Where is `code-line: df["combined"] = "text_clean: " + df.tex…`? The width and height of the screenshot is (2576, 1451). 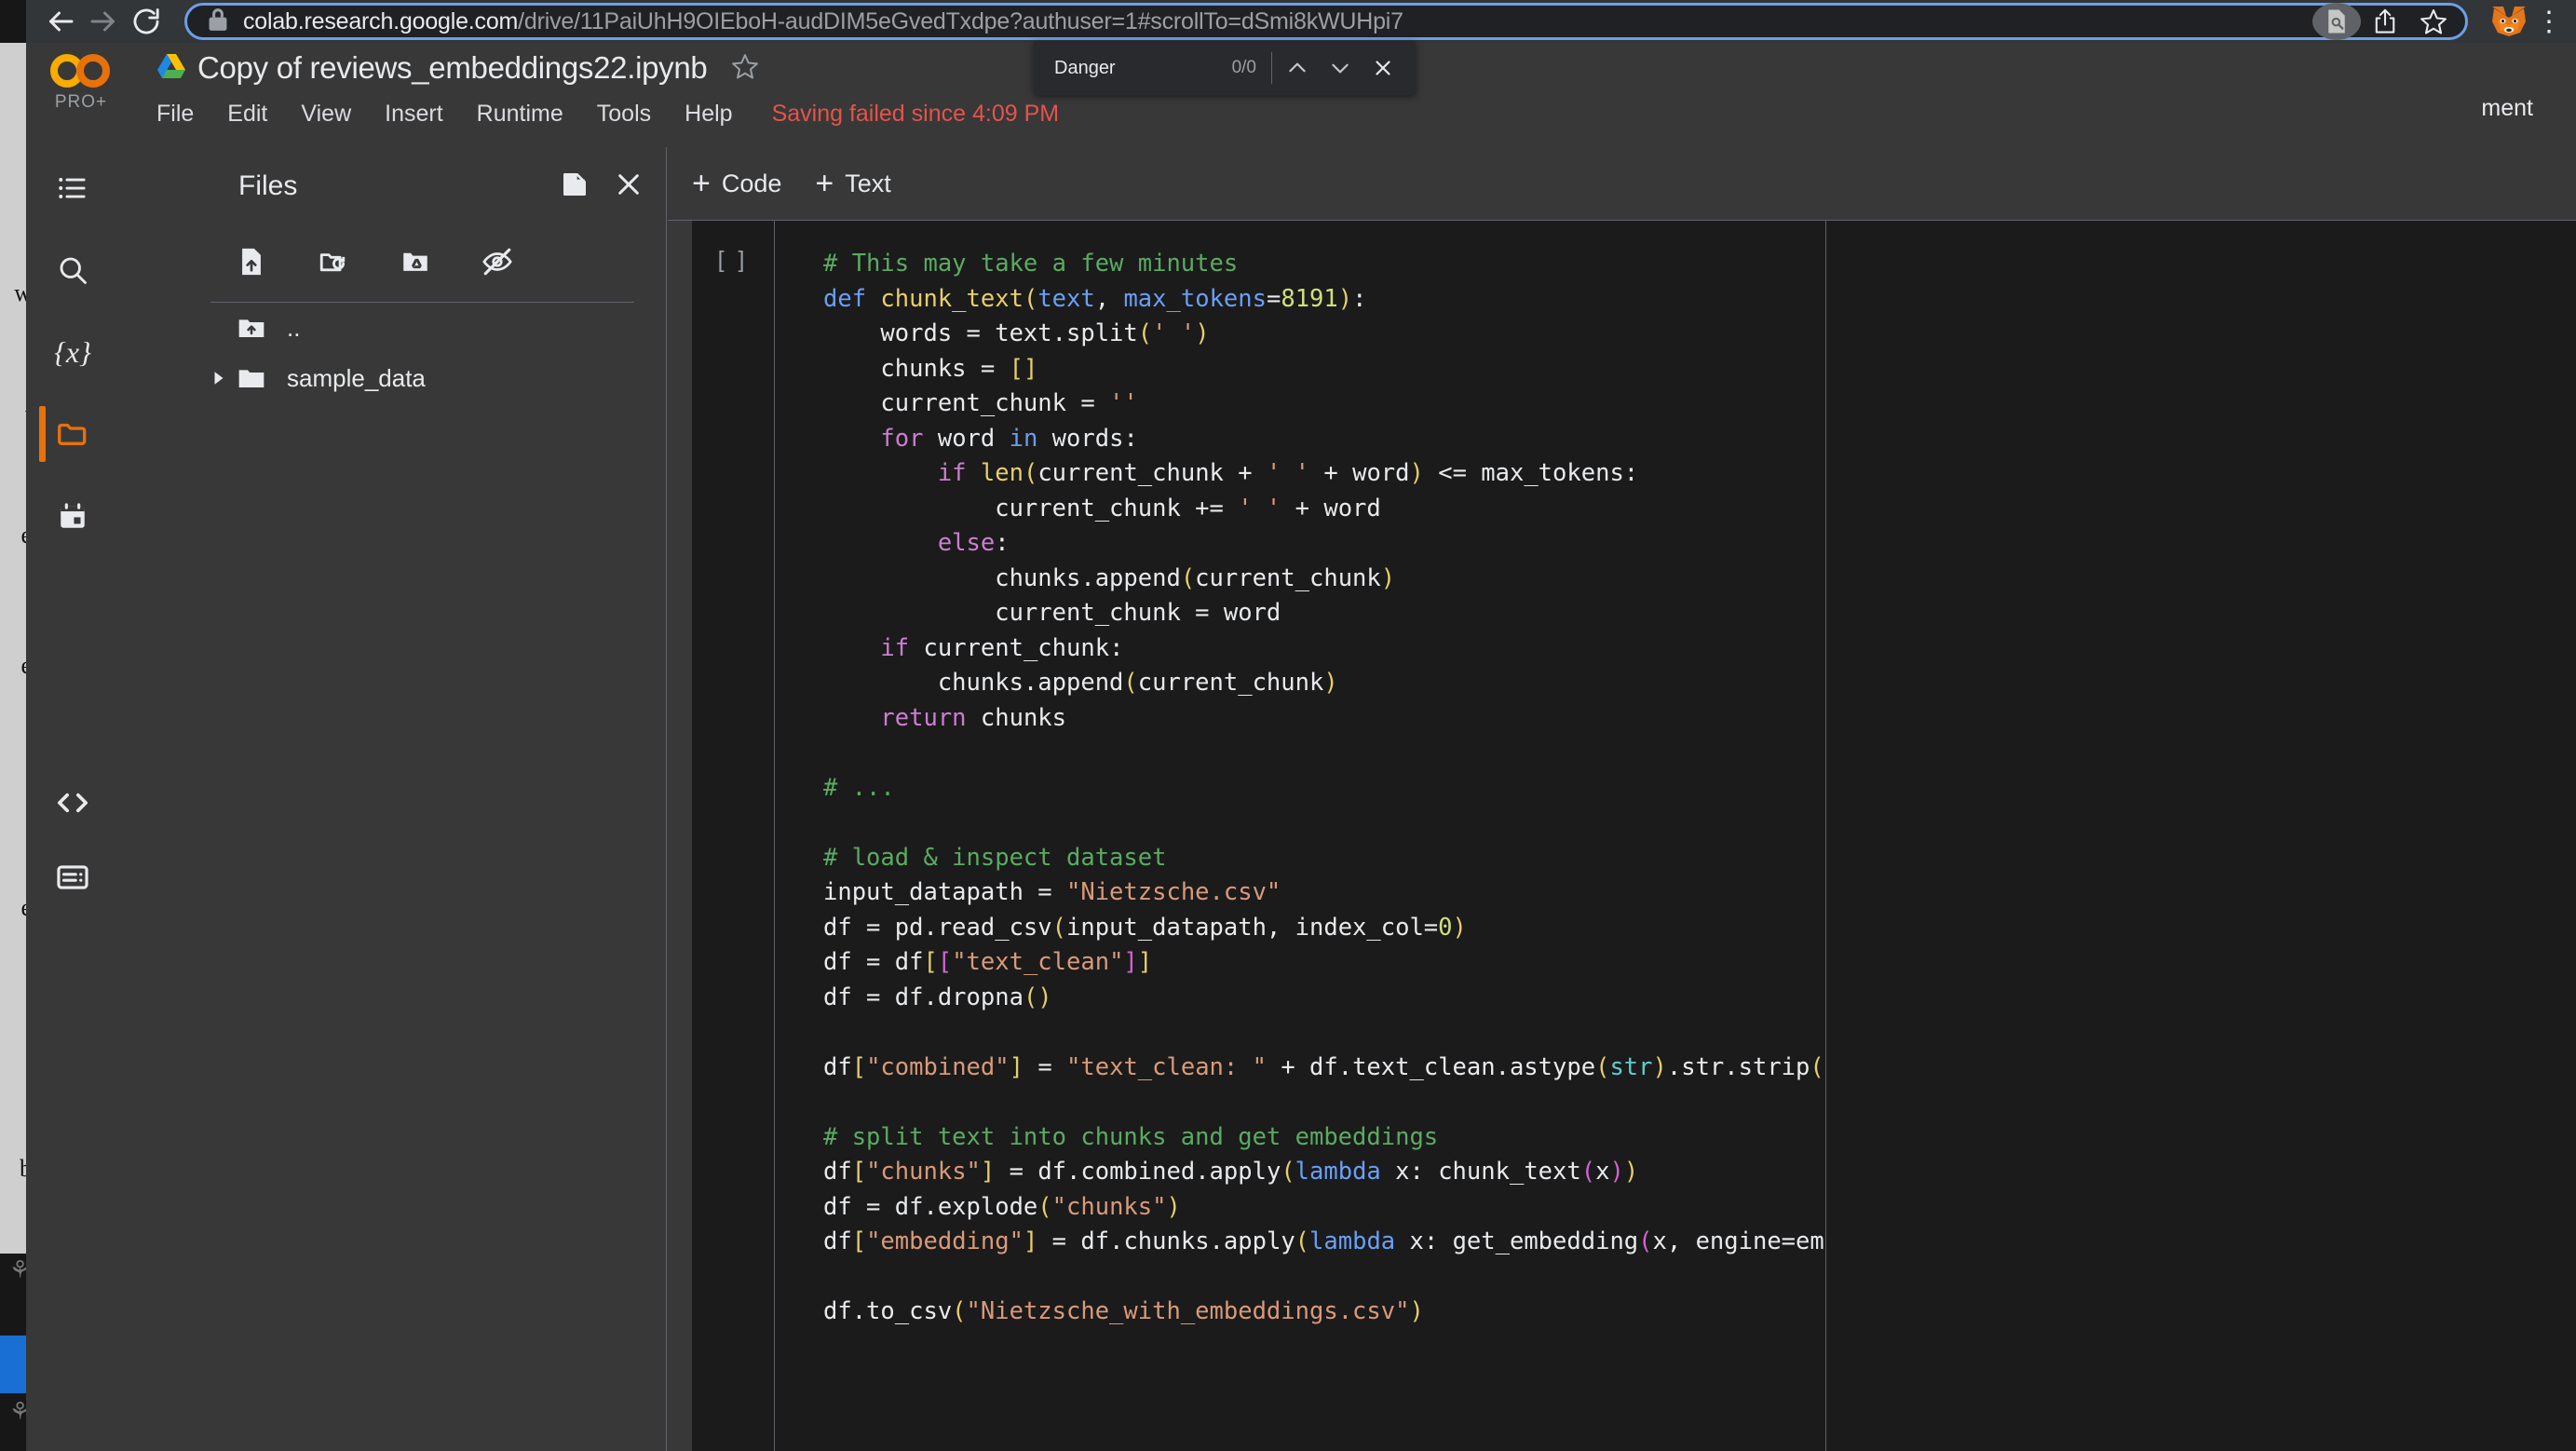 code-line: df["combined"] = "text_clean: " + df.tex… is located at coordinates (1324, 1066).